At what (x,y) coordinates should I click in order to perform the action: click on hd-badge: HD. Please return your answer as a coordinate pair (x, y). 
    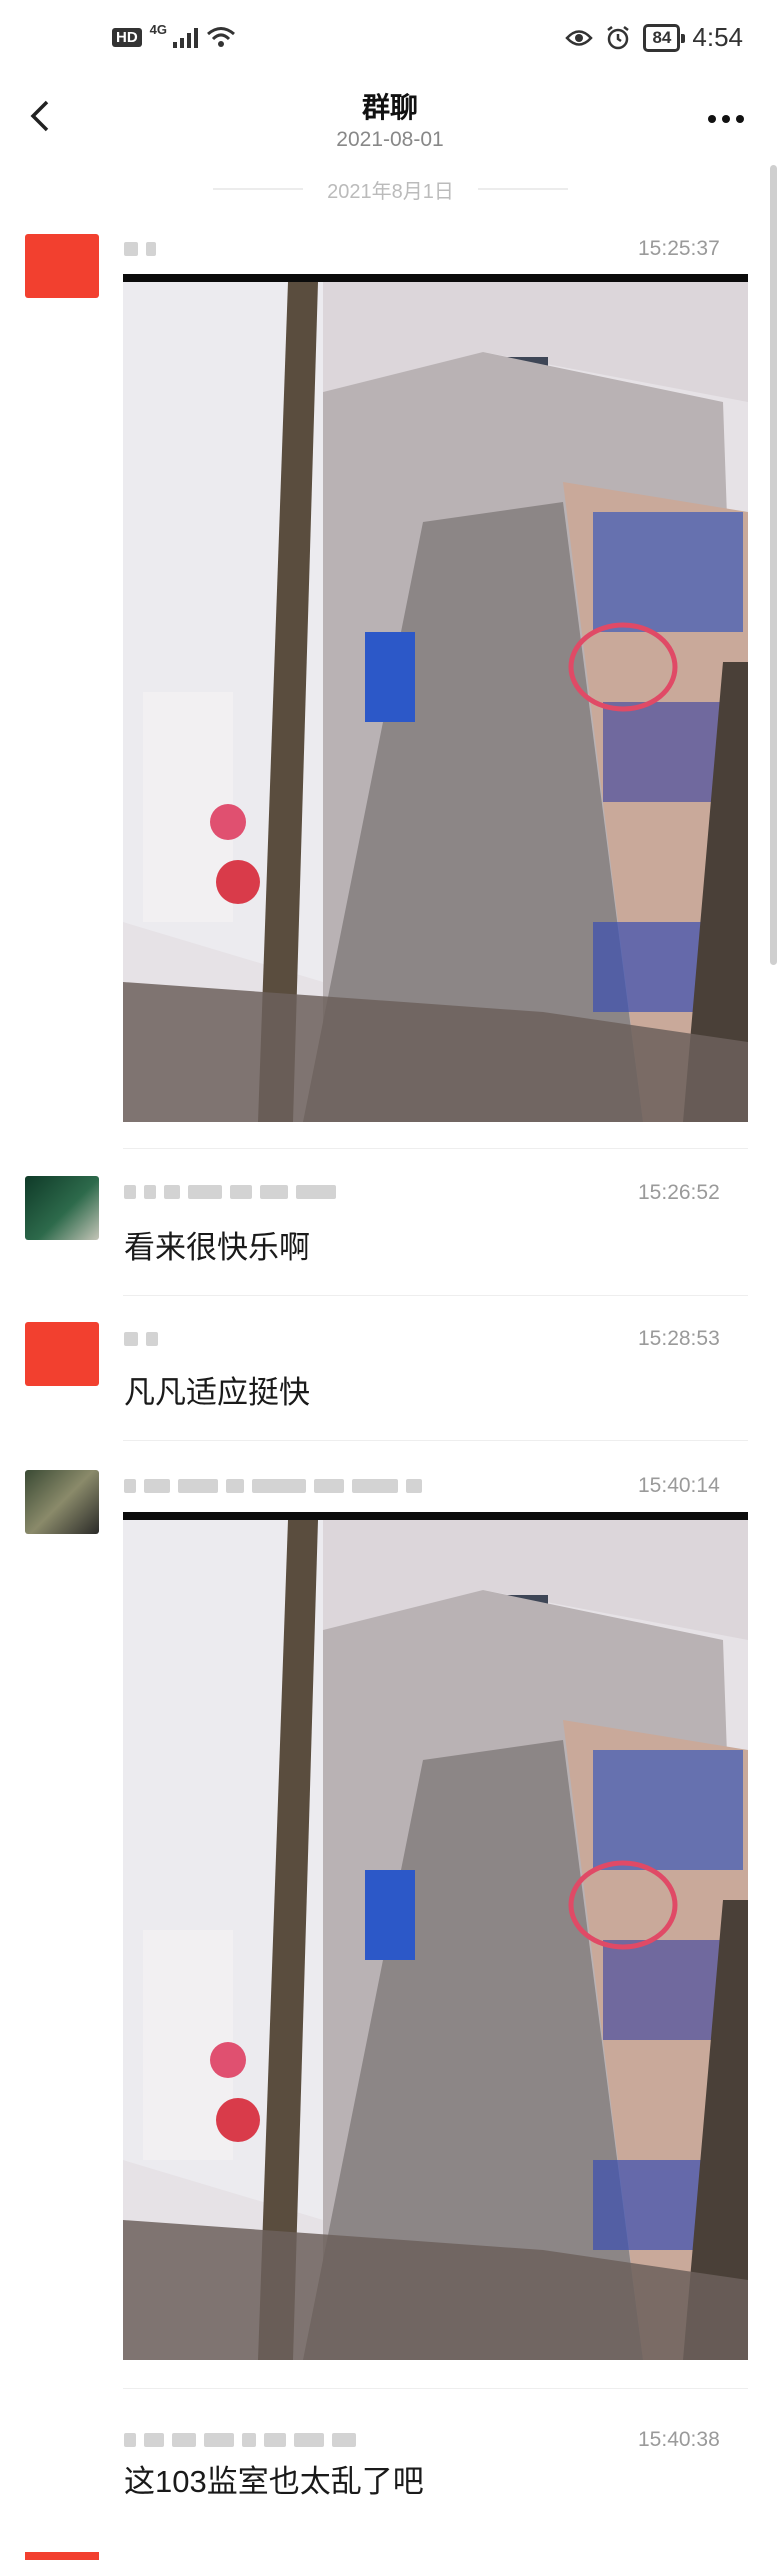
    Looking at the image, I should click on (127, 37).